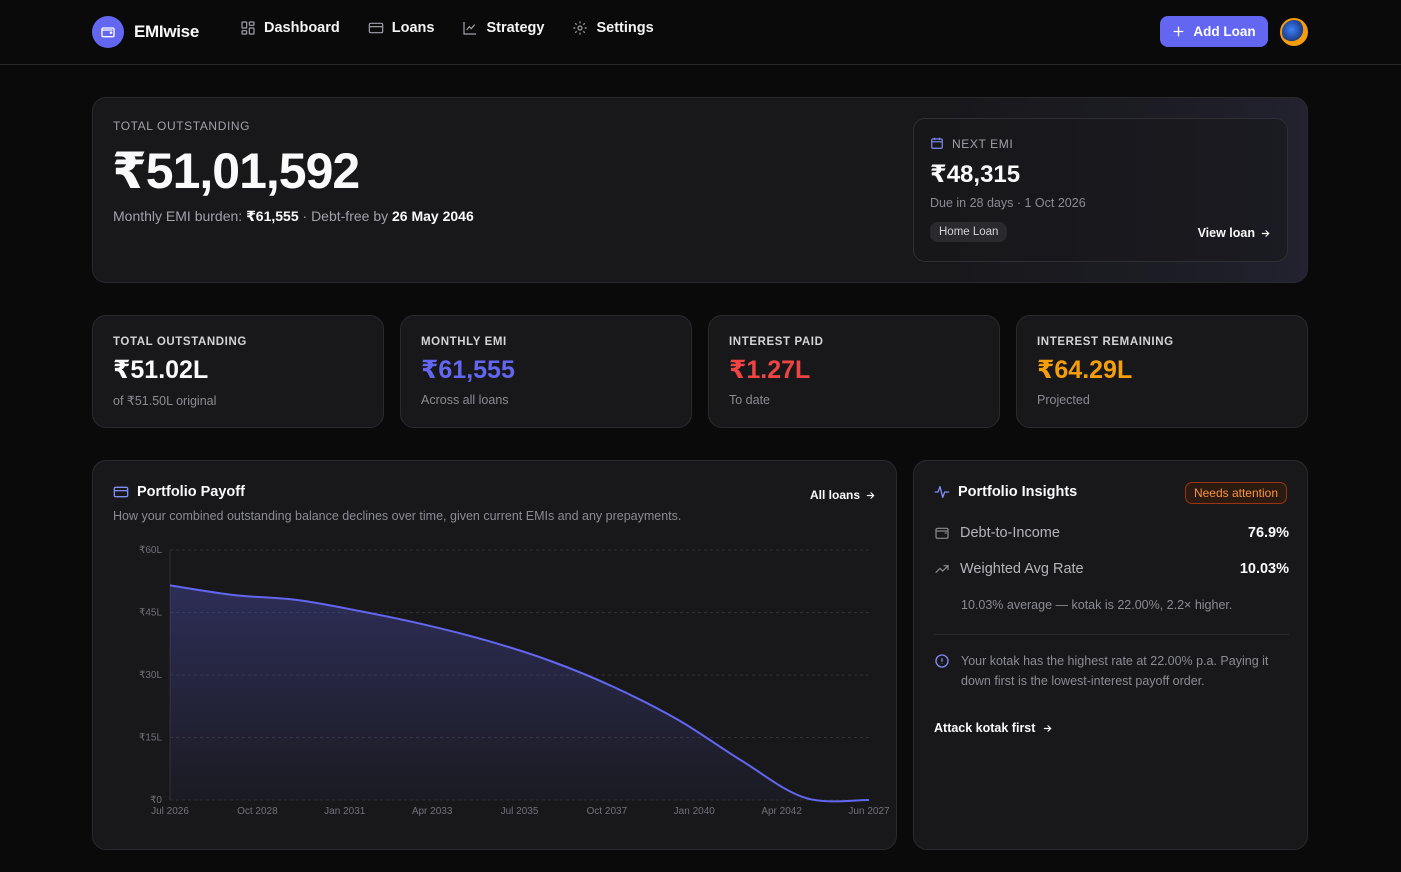 This screenshot has width=1401, height=872. I want to click on metric-label: Debt-to-Income, so click(1010, 533).